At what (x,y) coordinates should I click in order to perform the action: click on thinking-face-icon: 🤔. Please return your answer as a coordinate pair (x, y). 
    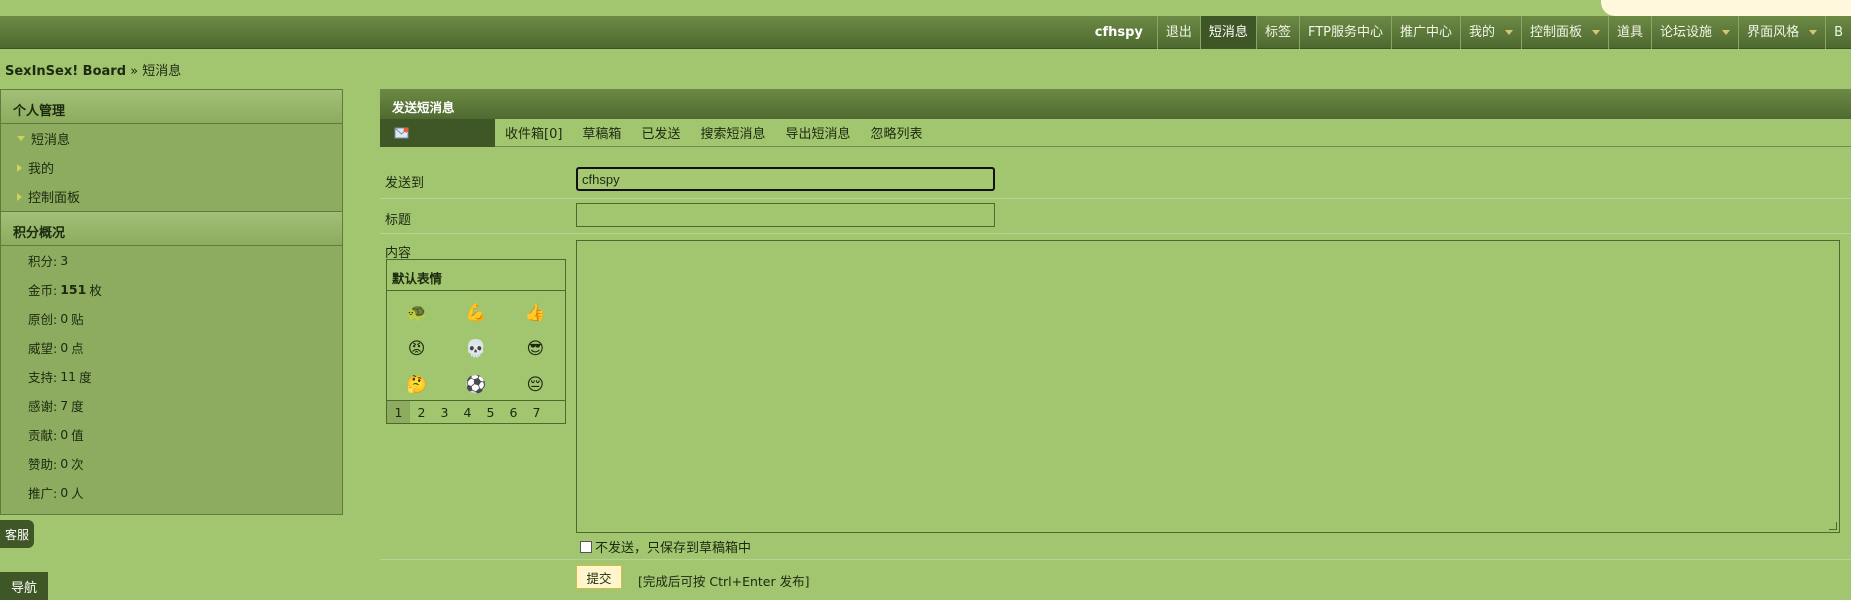
    Looking at the image, I should click on (416, 385).